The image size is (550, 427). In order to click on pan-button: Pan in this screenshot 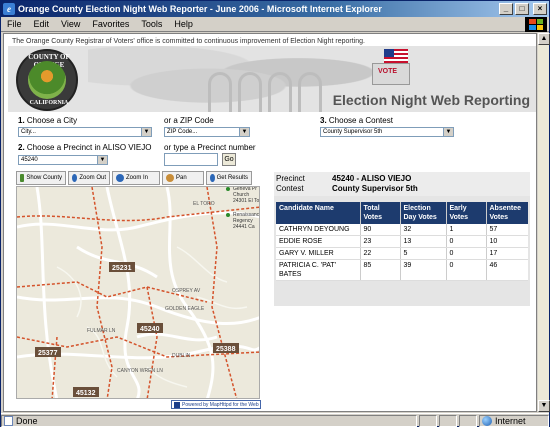, I will do `click(183, 178)`.